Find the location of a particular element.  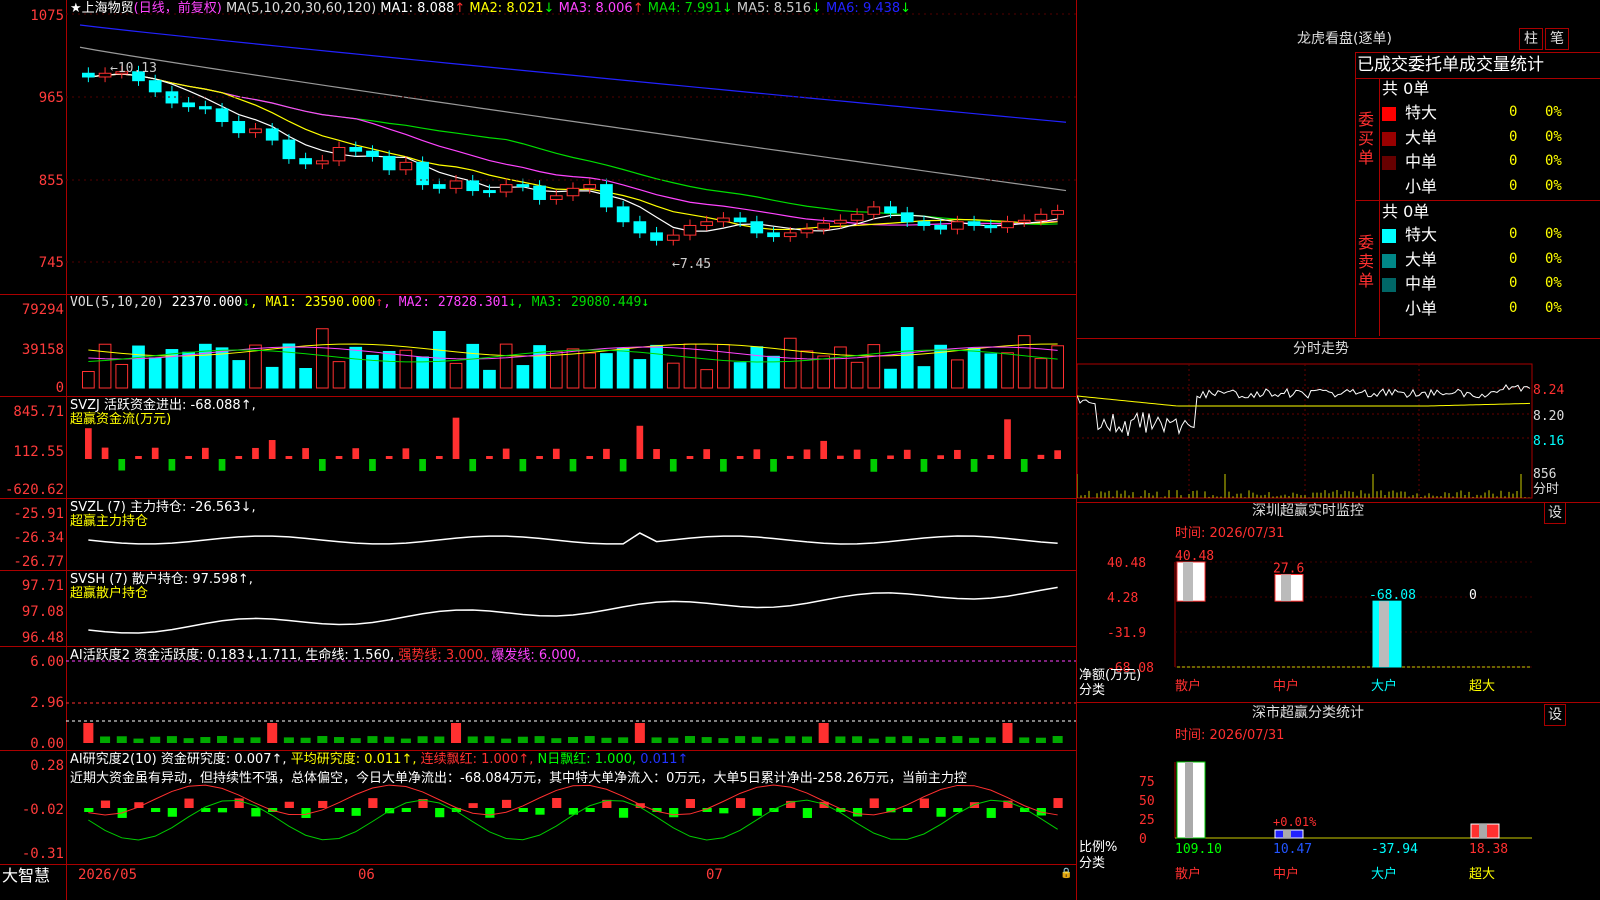

position-line is located at coordinates (572, 538).